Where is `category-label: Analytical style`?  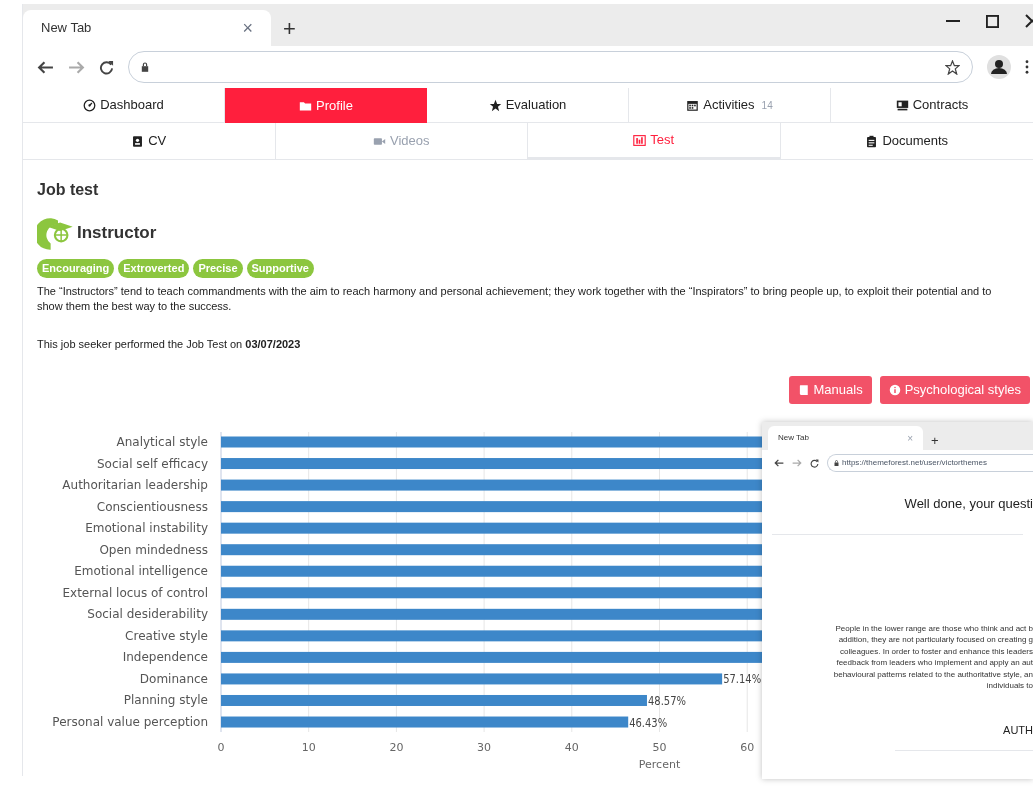
category-label: Analytical style is located at coordinates (162, 442).